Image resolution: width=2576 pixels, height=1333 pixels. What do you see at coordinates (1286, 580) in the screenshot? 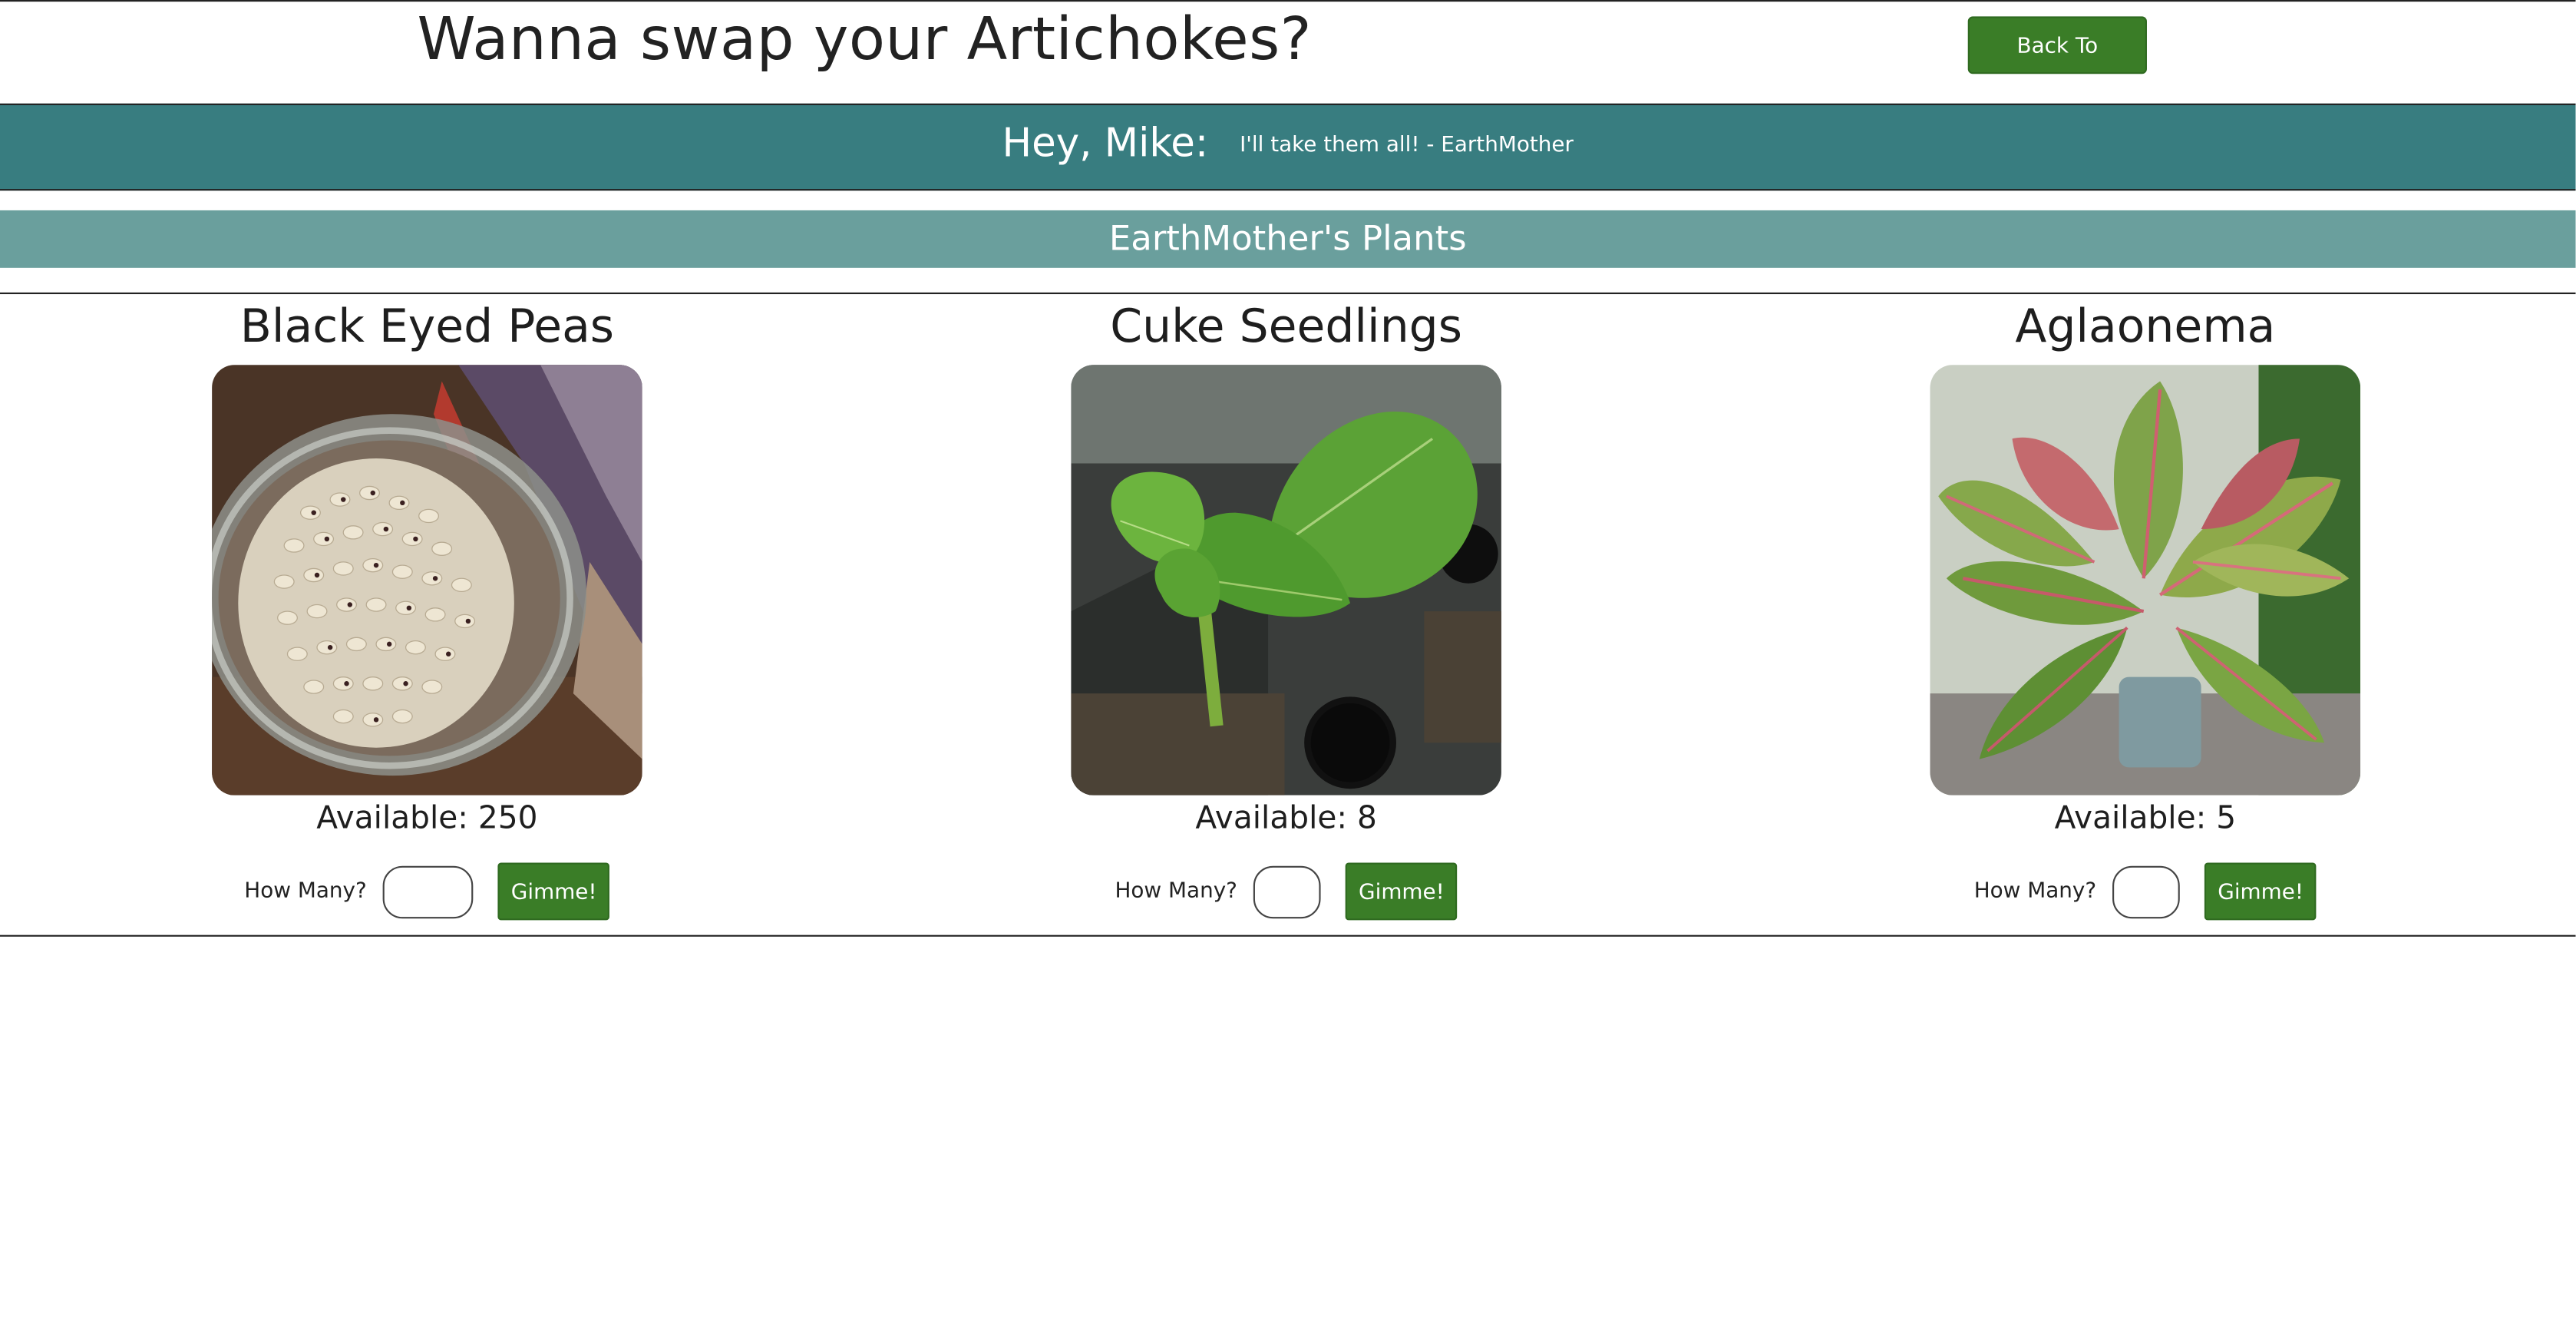
I see `cucumber-seedling-photo` at bounding box center [1286, 580].